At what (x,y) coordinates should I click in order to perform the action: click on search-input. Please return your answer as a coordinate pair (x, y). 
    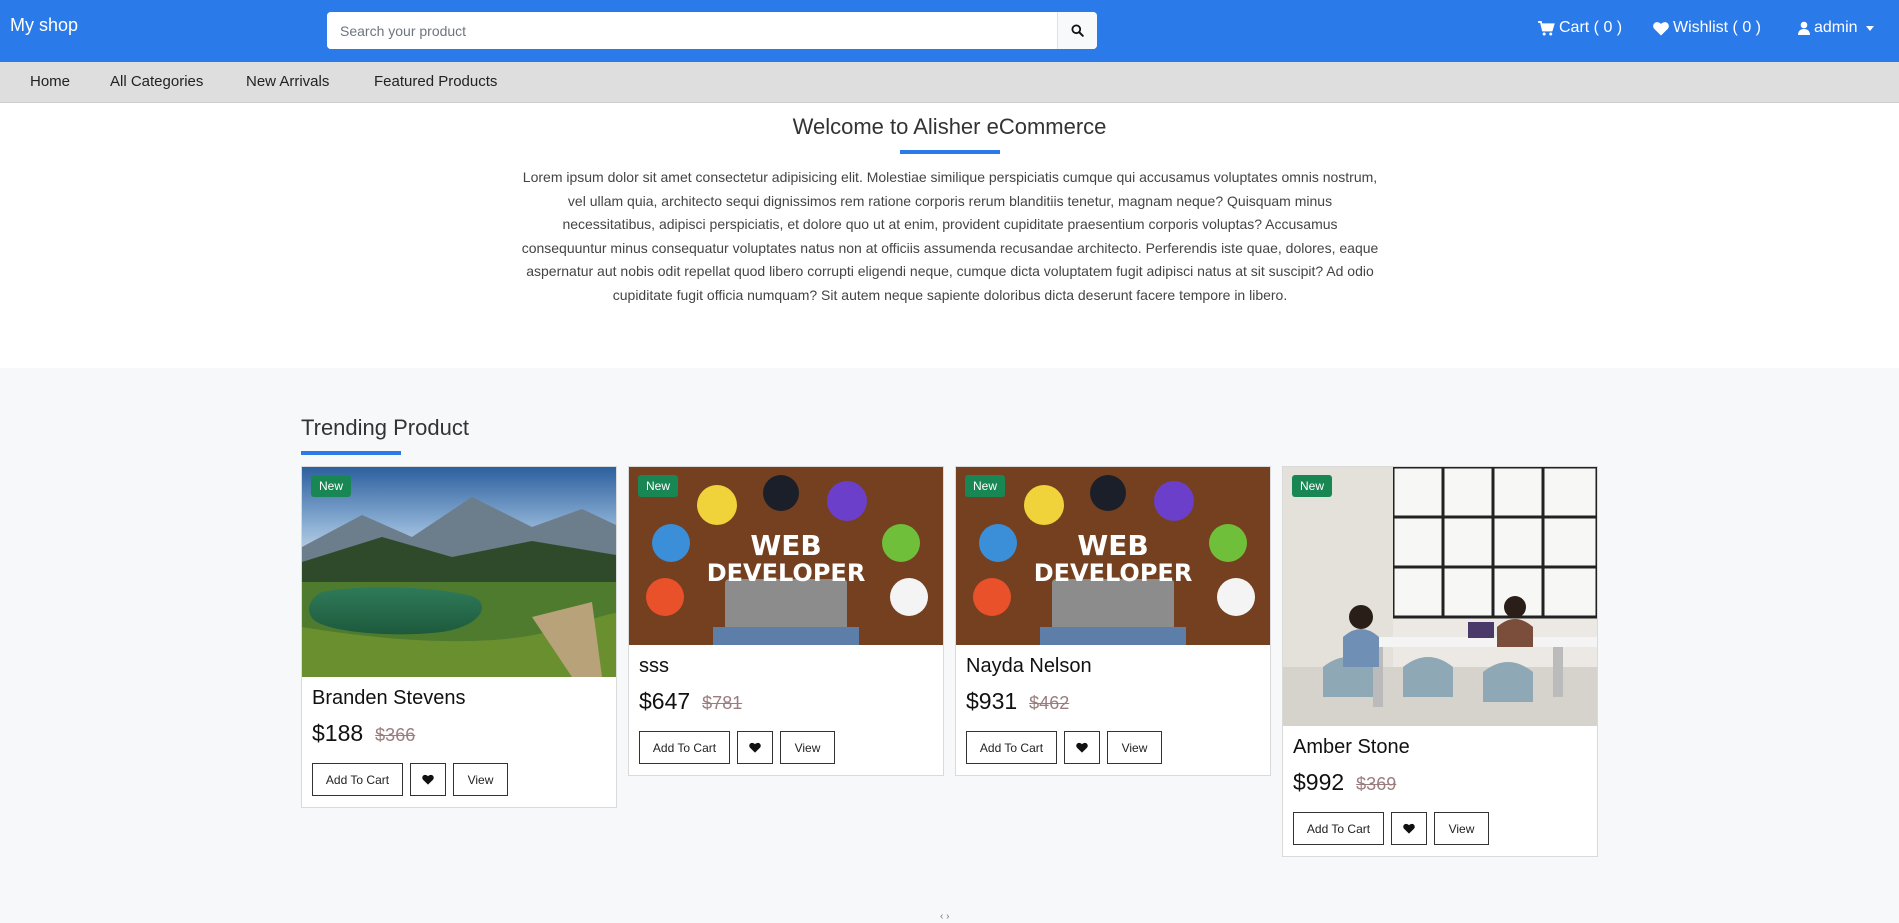
    Looking at the image, I should click on (691, 30).